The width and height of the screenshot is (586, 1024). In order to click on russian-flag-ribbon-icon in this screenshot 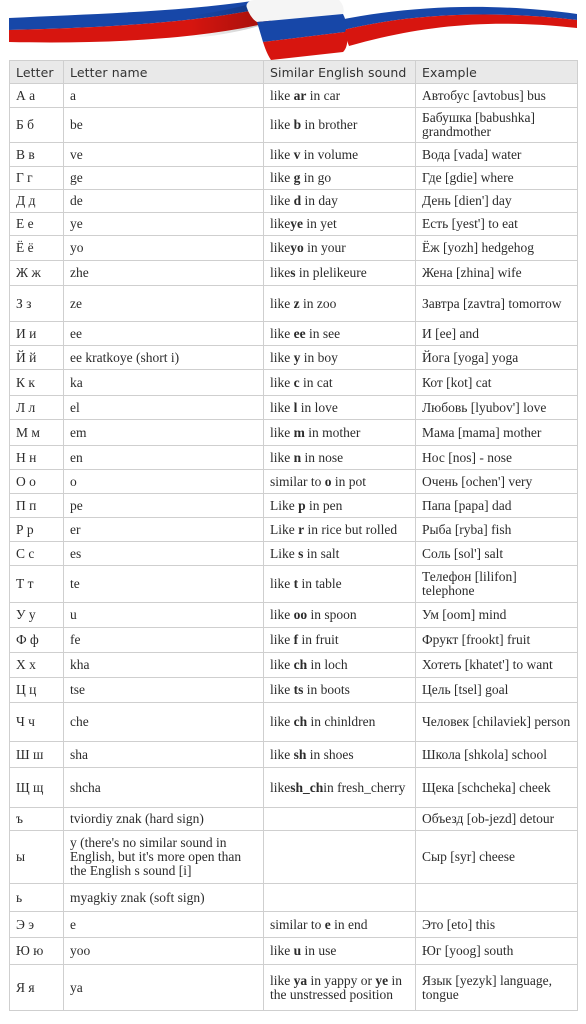, I will do `click(293, 30)`.